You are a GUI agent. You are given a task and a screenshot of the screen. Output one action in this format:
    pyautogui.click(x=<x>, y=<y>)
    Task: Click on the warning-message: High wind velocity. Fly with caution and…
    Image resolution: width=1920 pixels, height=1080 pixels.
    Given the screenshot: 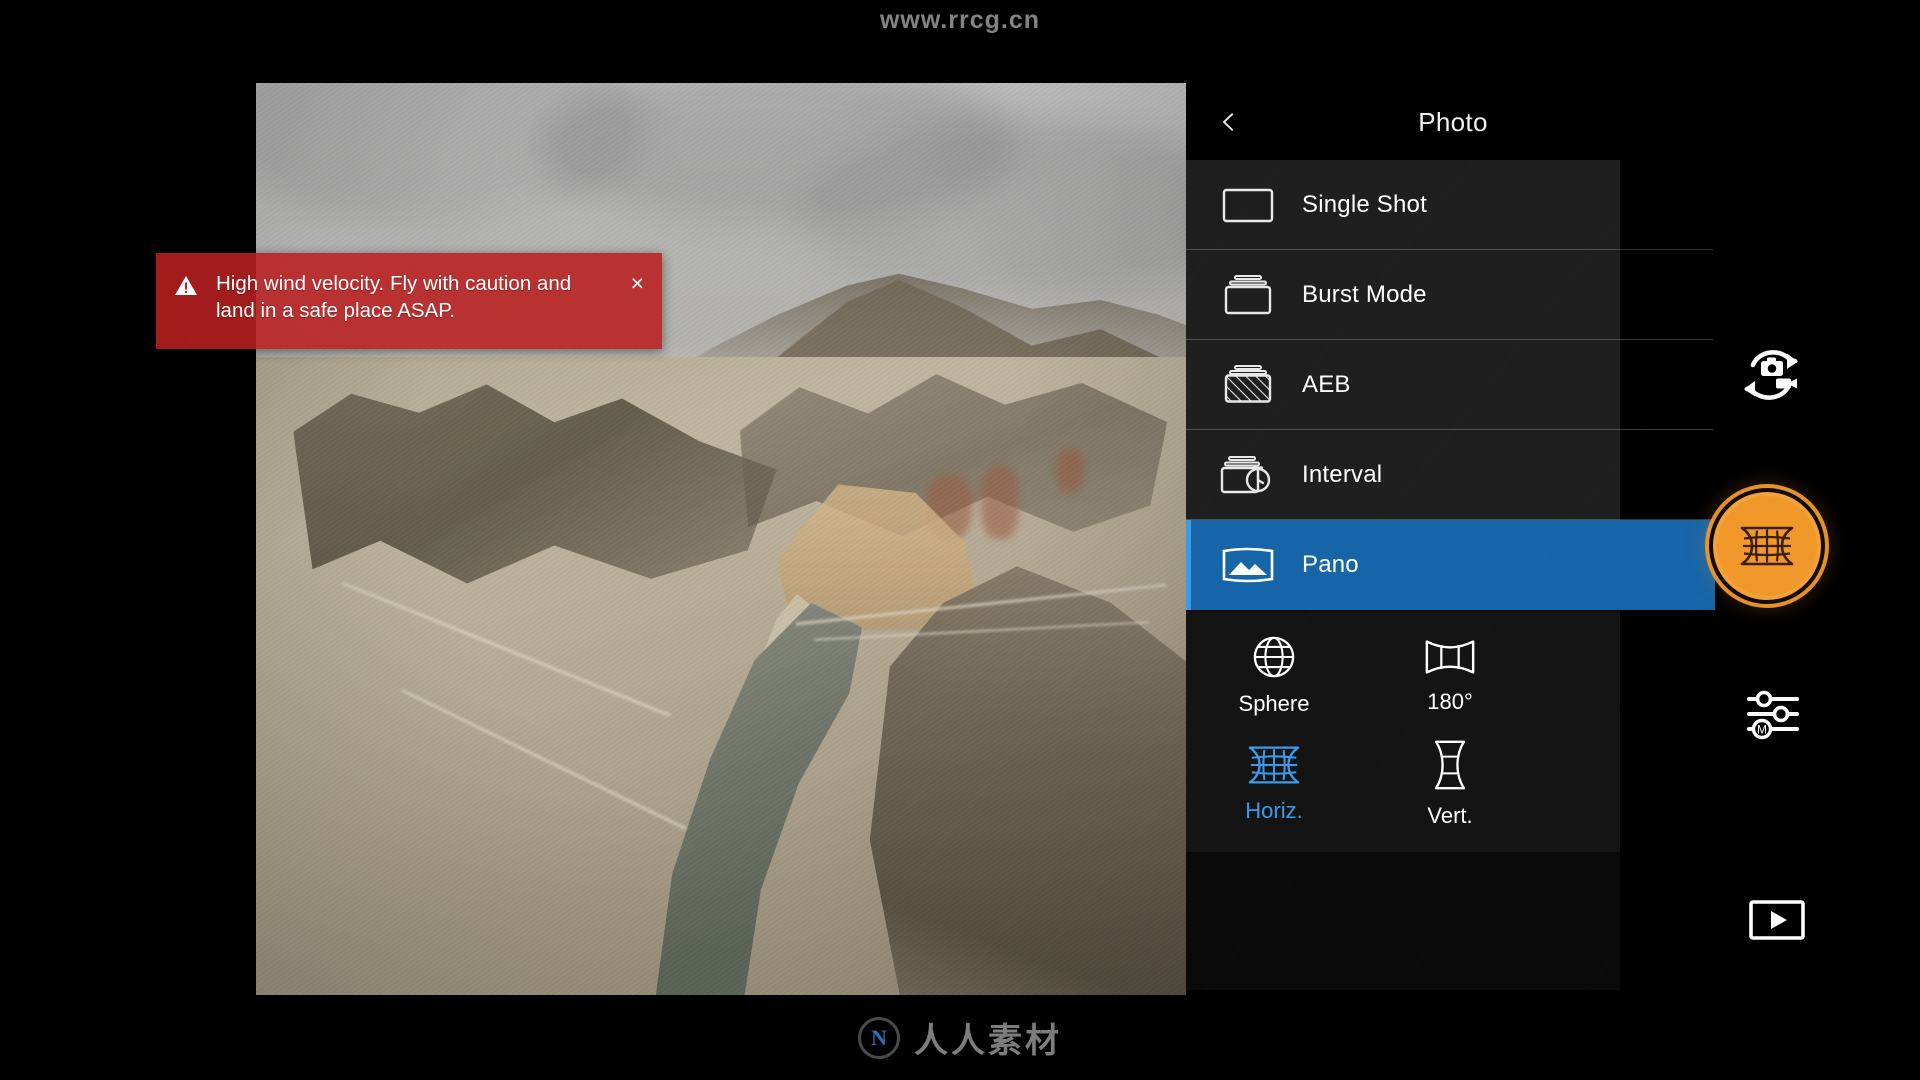 What is the action you would take?
    pyautogui.click(x=394, y=297)
    